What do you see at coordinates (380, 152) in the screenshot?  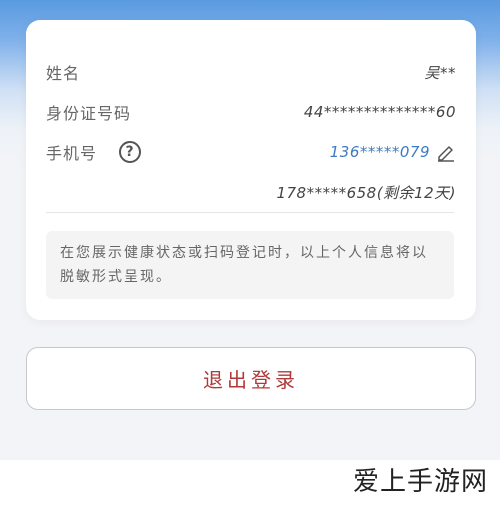 I see `phone-value: 136*****079` at bounding box center [380, 152].